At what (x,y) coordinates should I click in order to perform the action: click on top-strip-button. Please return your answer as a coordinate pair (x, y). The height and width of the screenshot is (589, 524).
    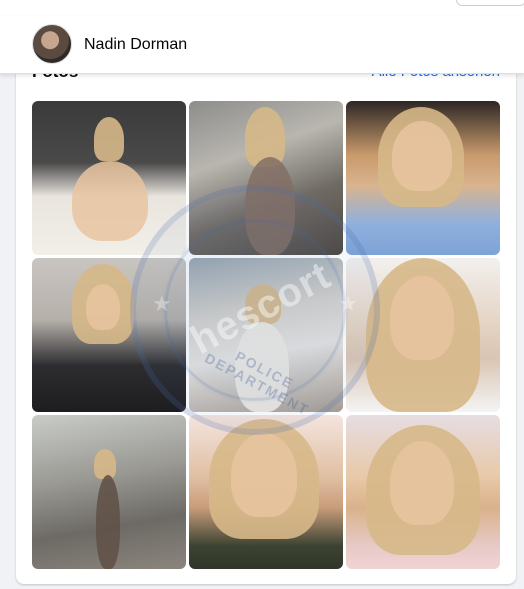
    Looking at the image, I should click on (490, 3).